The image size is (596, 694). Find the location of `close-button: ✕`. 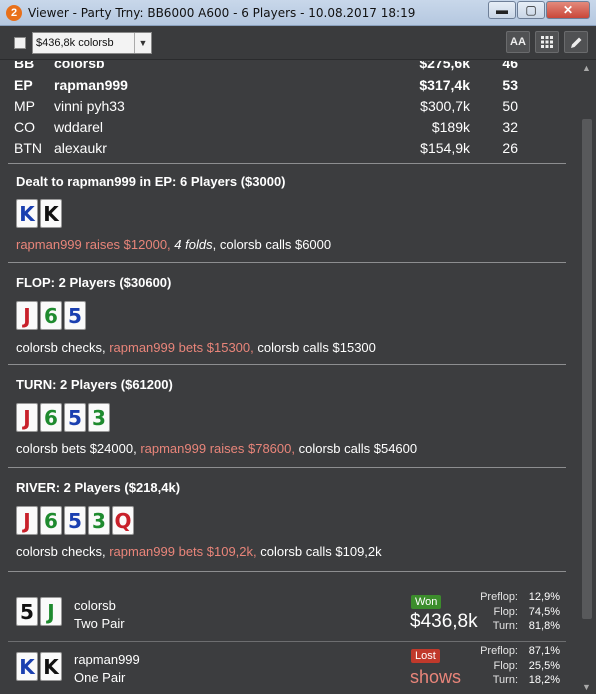

close-button: ✕ is located at coordinates (568, 10).